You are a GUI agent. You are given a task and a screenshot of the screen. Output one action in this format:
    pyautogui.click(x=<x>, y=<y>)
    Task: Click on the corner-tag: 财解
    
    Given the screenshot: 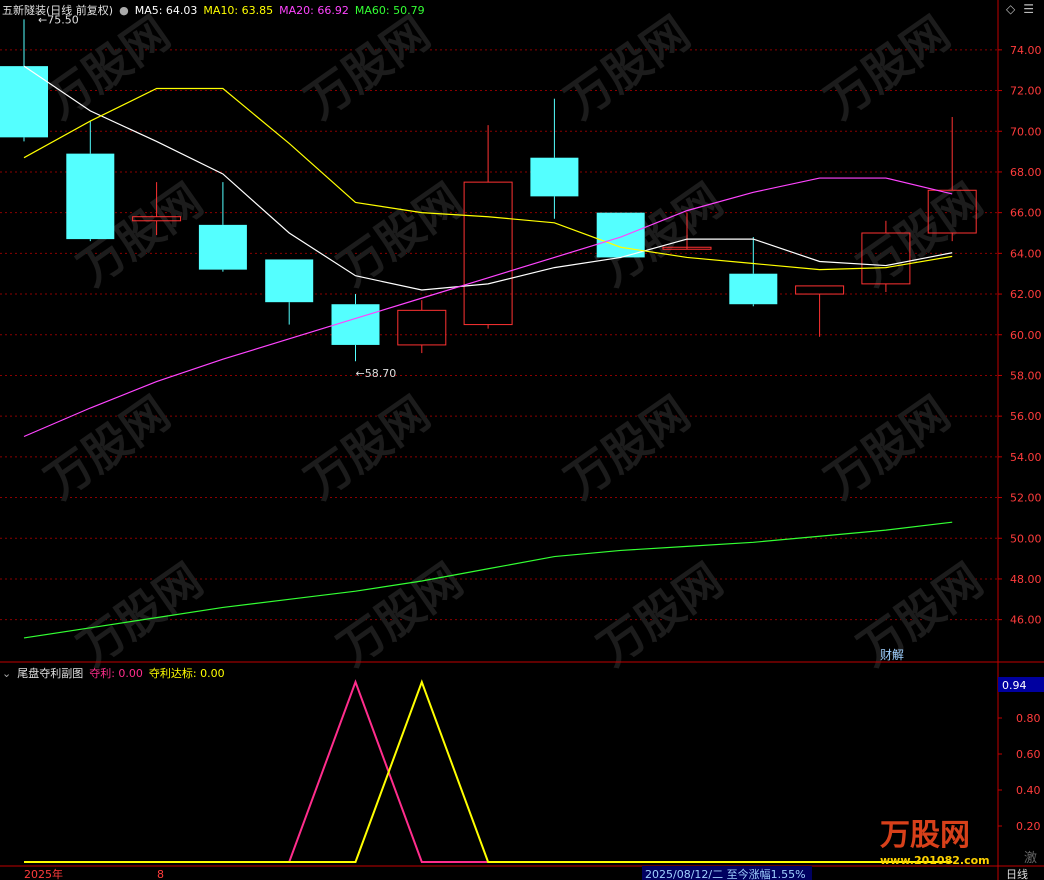 What is the action you would take?
    pyautogui.click(x=892, y=655)
    